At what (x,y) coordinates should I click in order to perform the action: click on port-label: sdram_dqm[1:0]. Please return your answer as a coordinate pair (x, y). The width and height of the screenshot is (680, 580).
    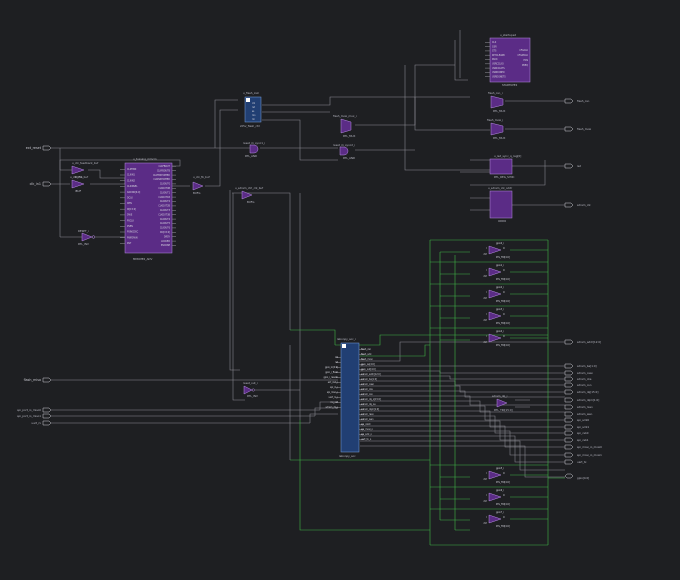
    Looking at the image, I should click on (588, 400).